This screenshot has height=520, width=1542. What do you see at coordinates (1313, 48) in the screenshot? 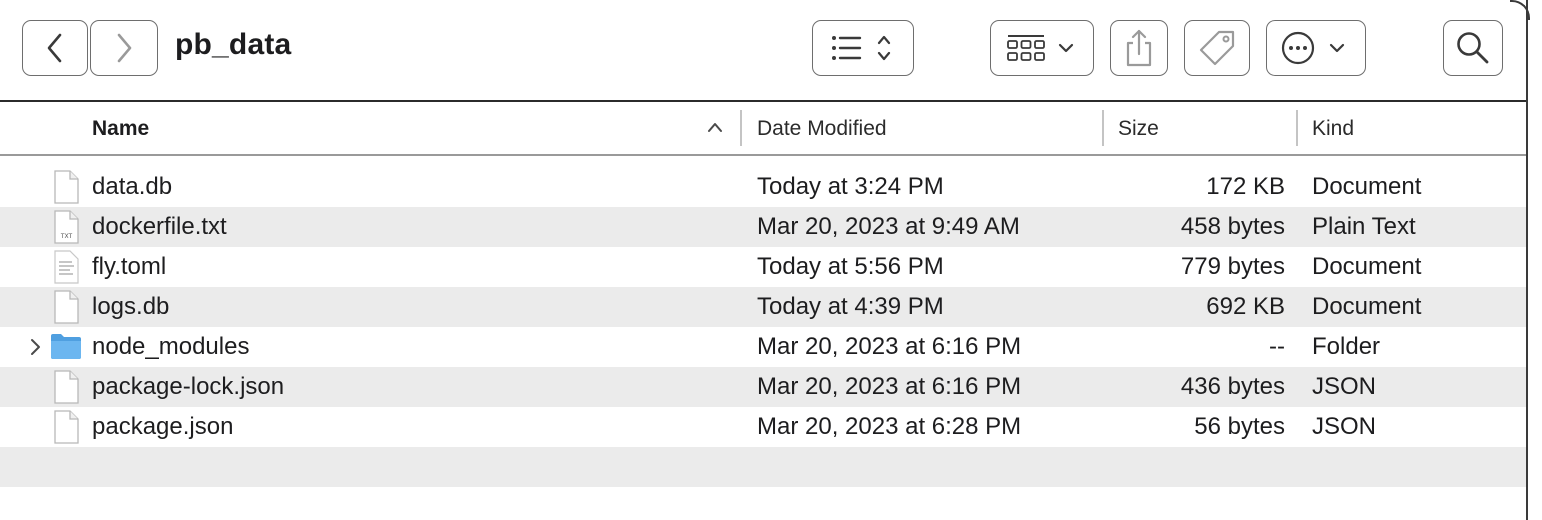
I see `ellipsis-circle-icon` at bounding box center [1313, 48].